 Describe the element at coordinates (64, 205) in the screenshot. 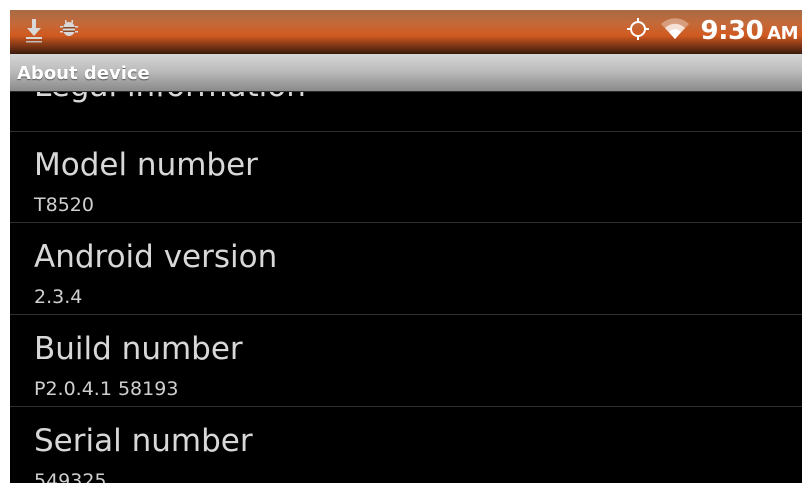

I see `list-item-summary: T8520` at that location.